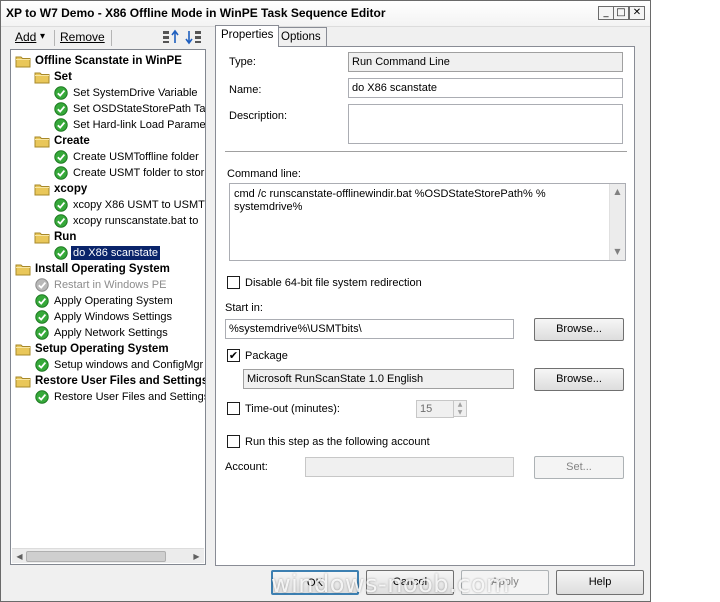 The width and height of the screenshot is (720, 602). Describe the element at coordinates (426, 152) in the screenshot. I see `section-divider` at that location.